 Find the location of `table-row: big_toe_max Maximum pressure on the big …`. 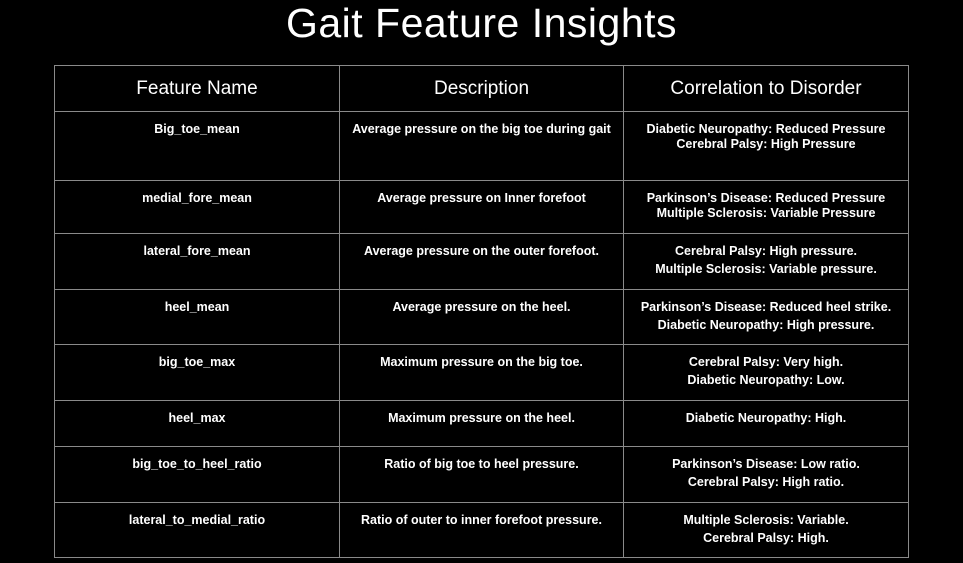

table-row: big_toe_max Maximum pressure on the big … is located at coordinates (481, 372).